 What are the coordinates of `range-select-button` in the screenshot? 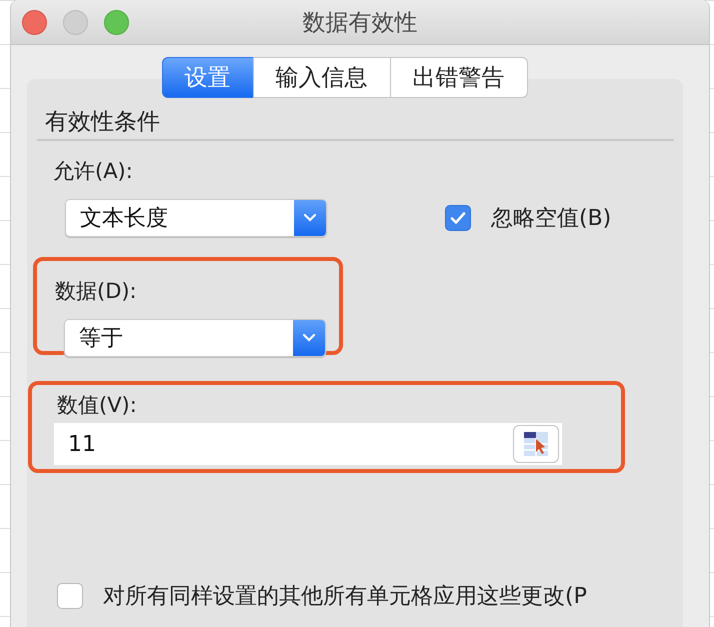 It's located at (536, 444).